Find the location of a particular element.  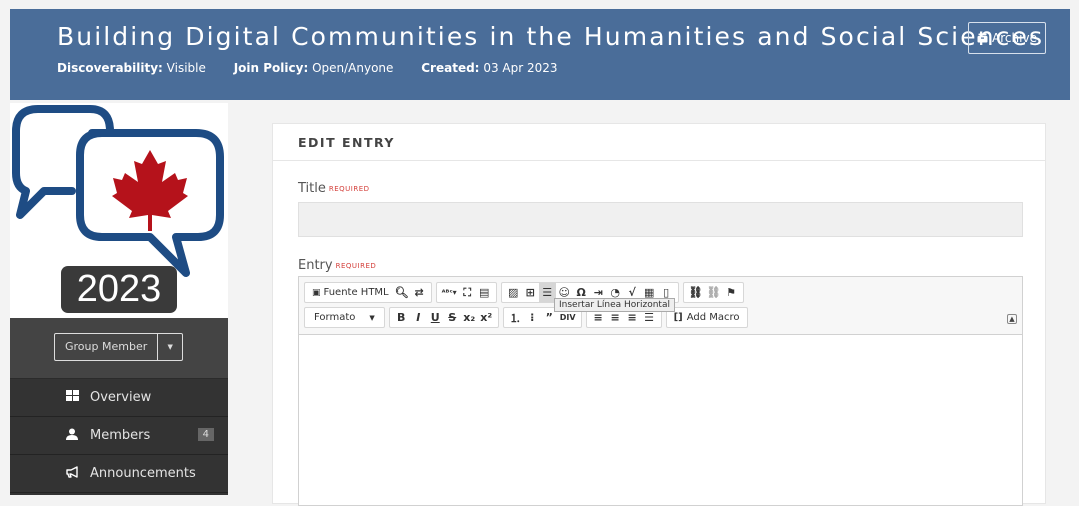

underline-icon: U is located at coordinates (435, 317).